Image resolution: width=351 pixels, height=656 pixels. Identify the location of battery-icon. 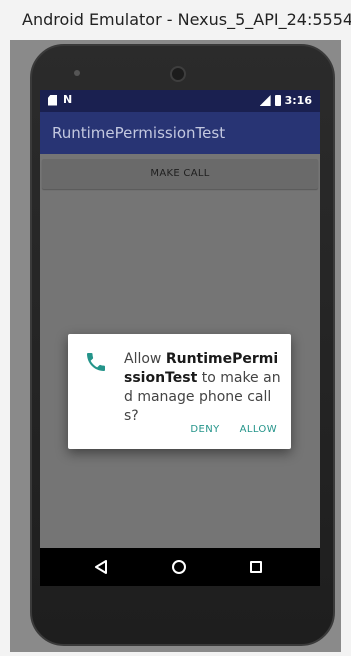
(277, 100).